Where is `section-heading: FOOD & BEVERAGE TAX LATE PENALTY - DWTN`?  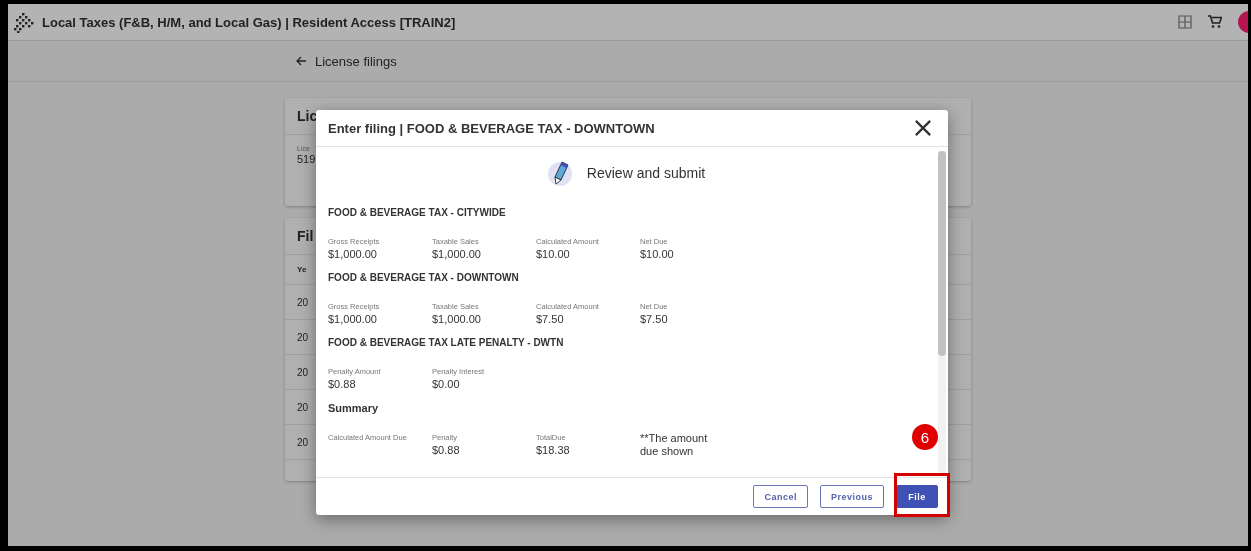 section-heading: FOOD & BEVERAGE TAX LATE PENALTY - DWTN is located at coordinates (446, 343).